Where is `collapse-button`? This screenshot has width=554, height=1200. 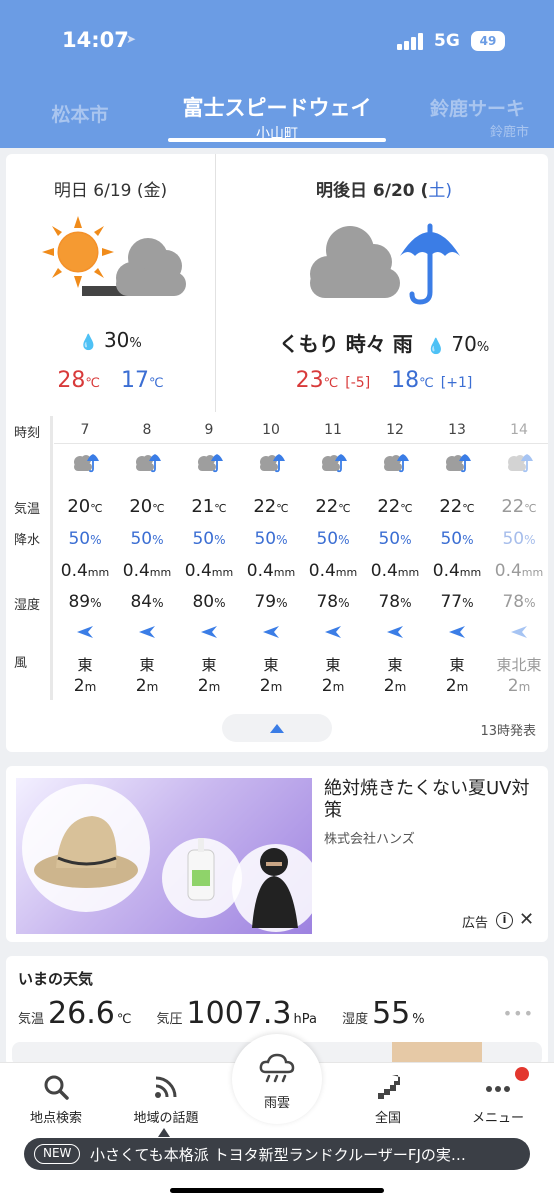
collapse-button is located at coordinates (277, 728).